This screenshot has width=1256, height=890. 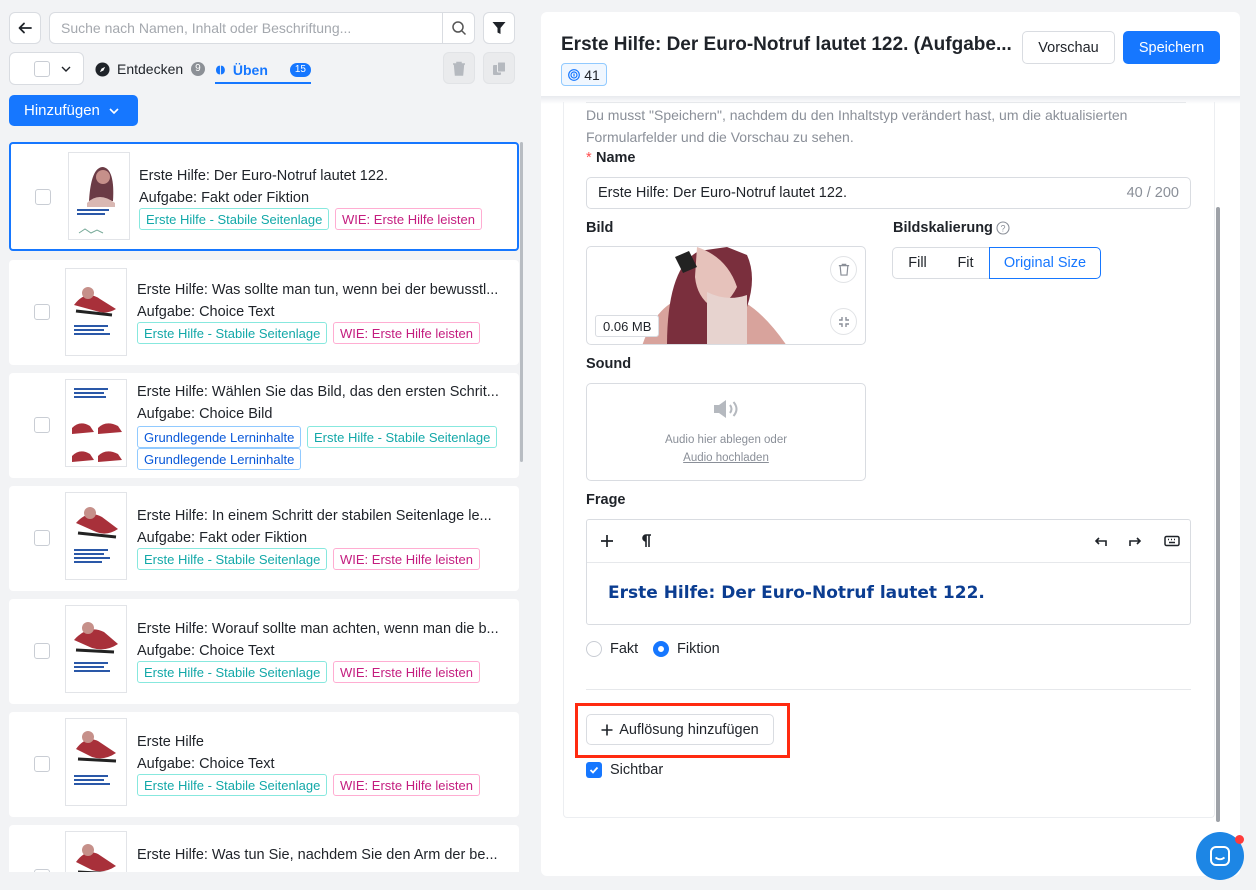 I want to click on chat-icon, so click(x=1220, y=856).